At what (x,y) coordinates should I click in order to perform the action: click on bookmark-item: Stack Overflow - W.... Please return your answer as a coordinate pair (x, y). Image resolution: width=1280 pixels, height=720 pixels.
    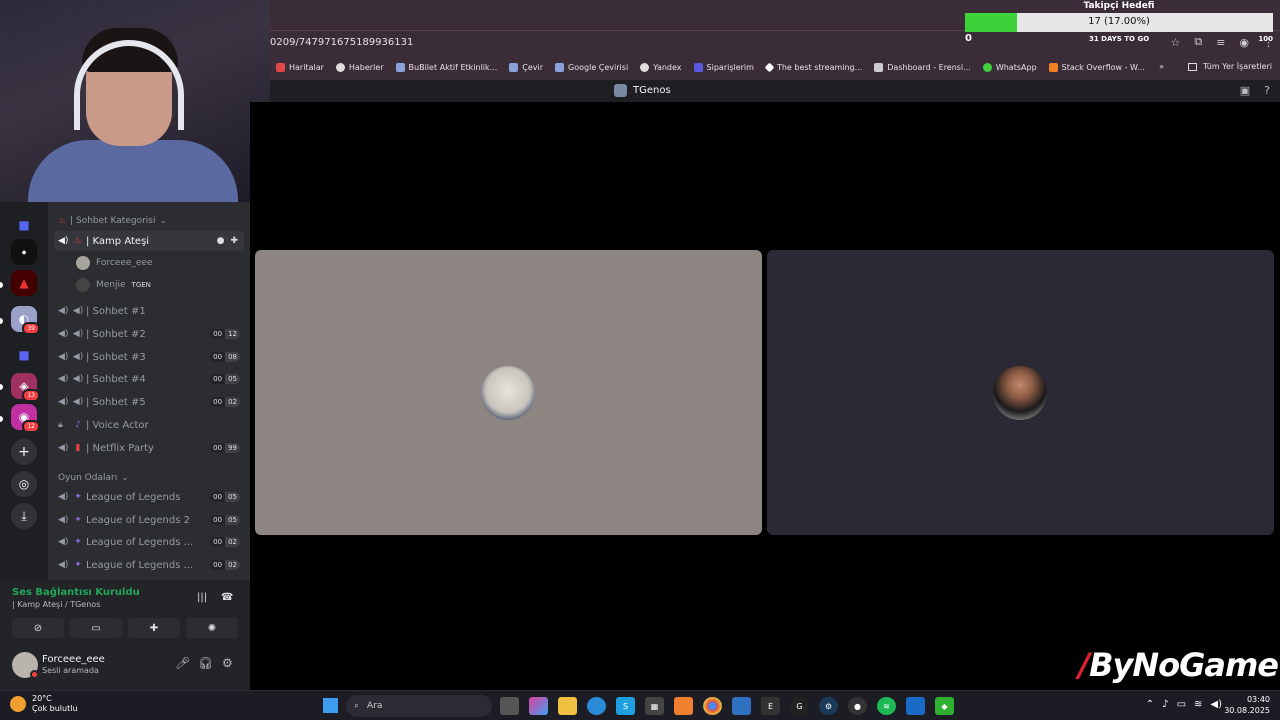
    Looking at the image, I should click on (1096, 67).